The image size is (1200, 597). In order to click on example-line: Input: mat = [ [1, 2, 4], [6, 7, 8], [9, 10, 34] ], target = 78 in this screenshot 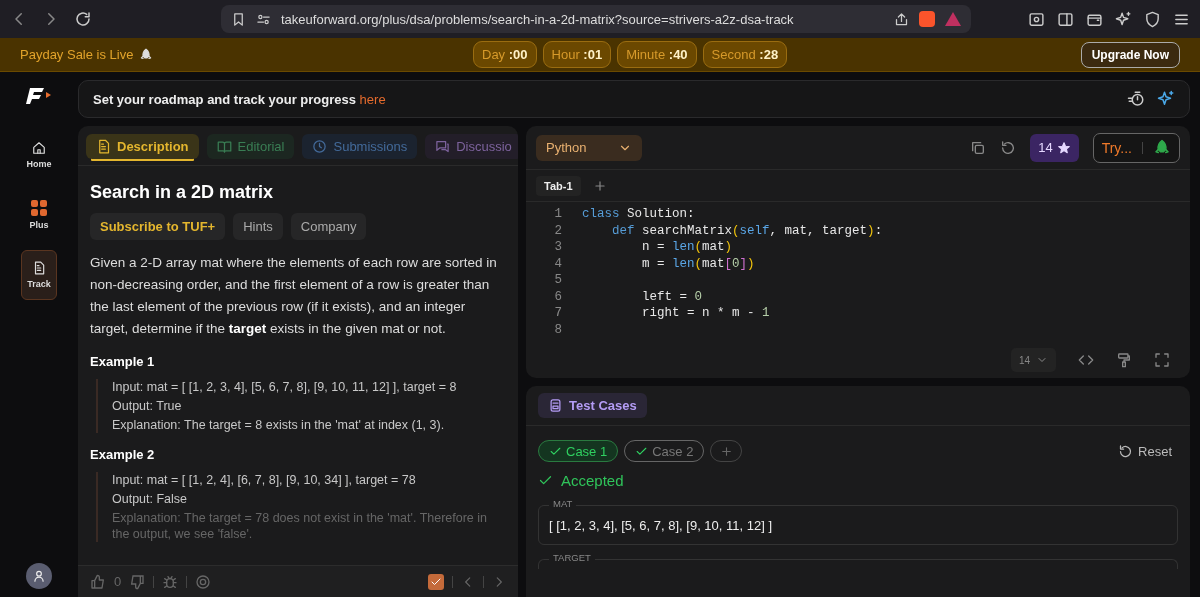, I will do `click(264, 480)`.